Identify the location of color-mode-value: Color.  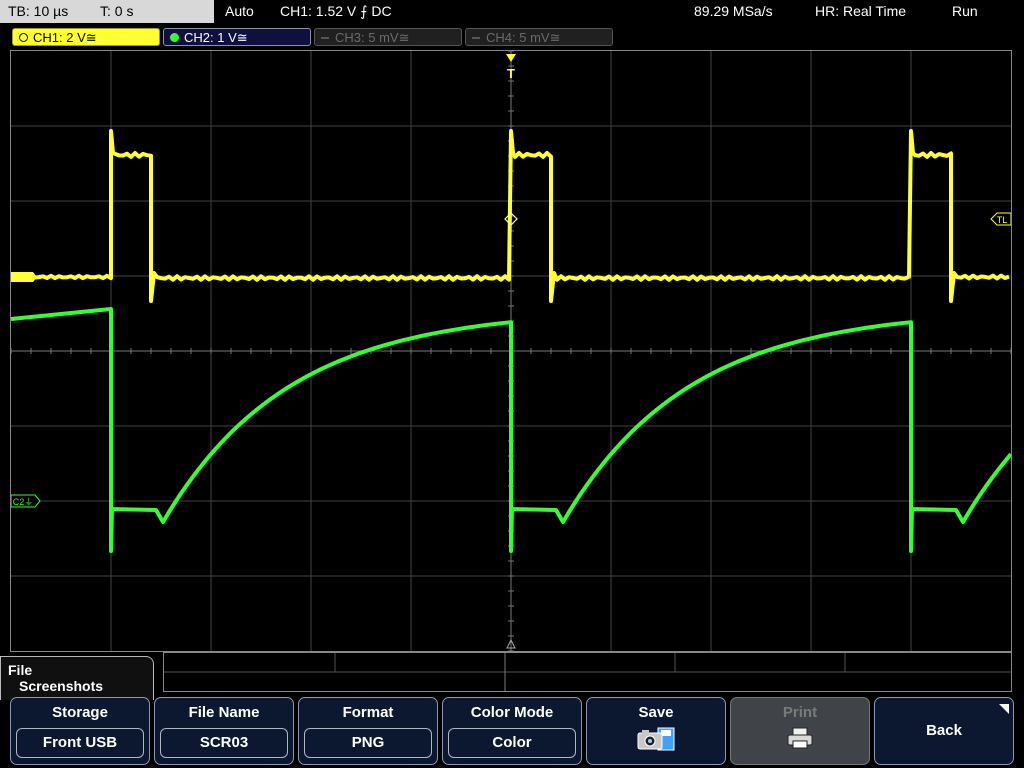
(512, 743).